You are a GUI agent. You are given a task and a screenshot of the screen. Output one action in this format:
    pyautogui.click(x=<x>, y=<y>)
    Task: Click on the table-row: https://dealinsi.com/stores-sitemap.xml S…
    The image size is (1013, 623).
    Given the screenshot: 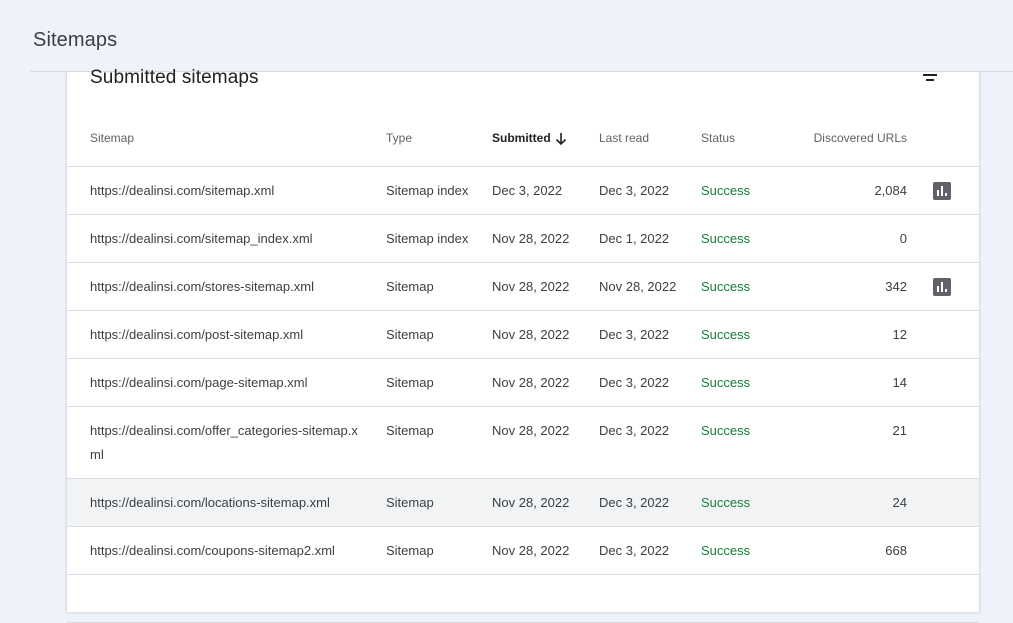 What is the action you would take?
    pyautogui.click(x=523, y=287)
    